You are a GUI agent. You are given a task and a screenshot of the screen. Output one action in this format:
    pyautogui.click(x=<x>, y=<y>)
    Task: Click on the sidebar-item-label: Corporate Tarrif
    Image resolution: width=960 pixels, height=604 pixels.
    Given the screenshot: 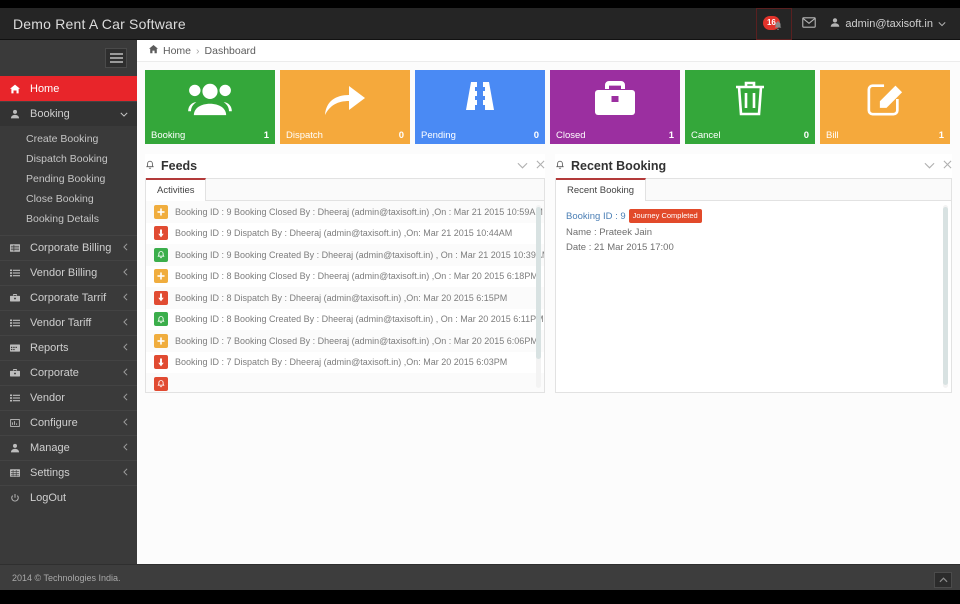 What is the action you would take?
    pyautogui.click(x=68, y=298)
    